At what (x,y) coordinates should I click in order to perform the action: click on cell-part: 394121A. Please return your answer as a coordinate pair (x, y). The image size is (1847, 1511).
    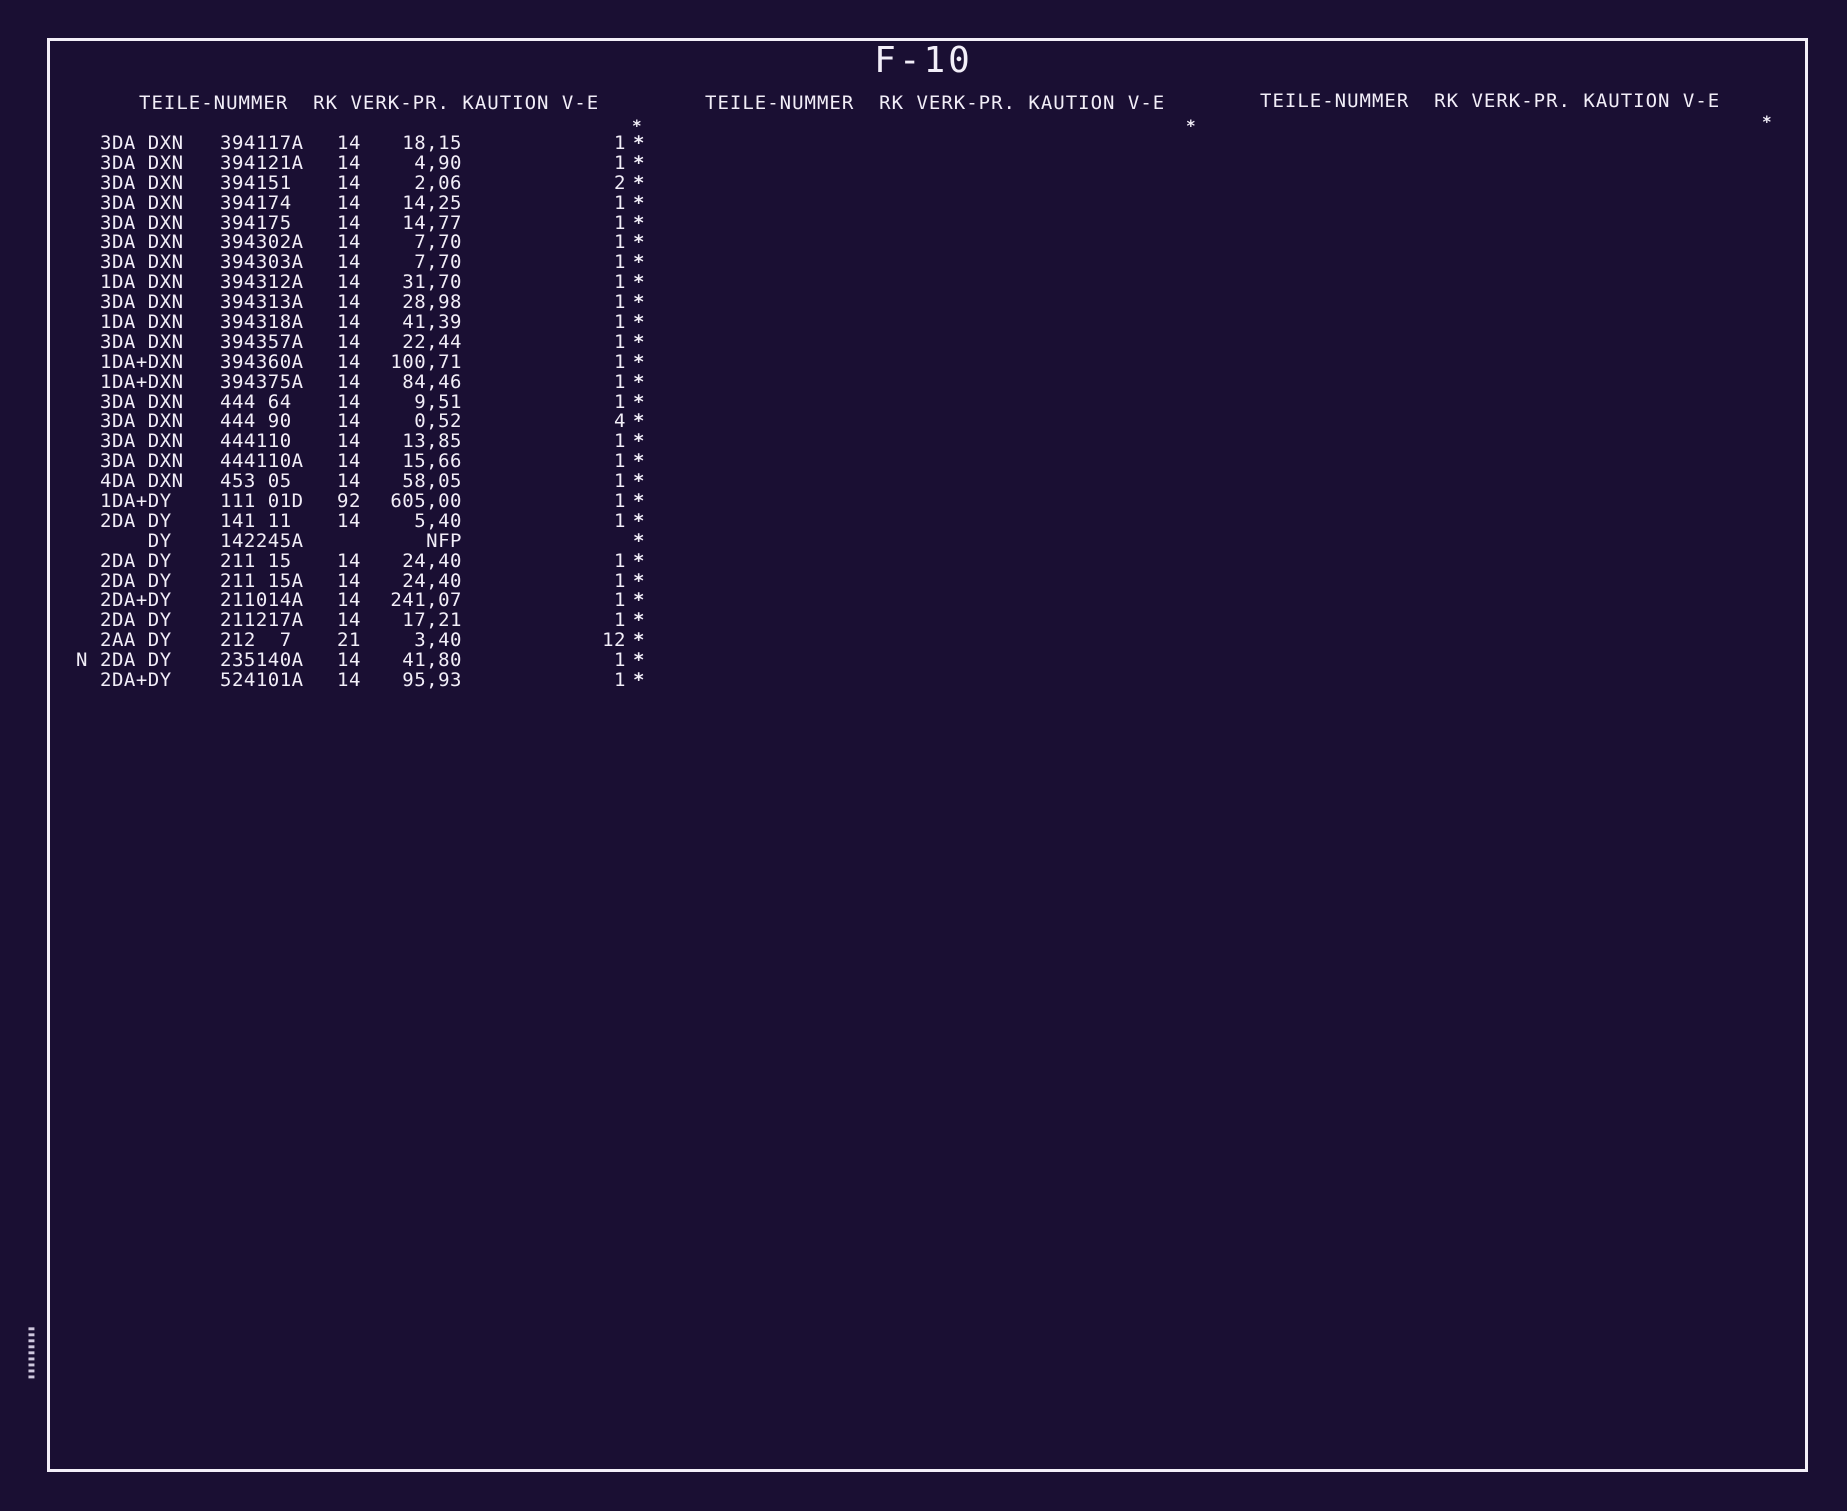
    Looking at the image, I should click on (262, 162).